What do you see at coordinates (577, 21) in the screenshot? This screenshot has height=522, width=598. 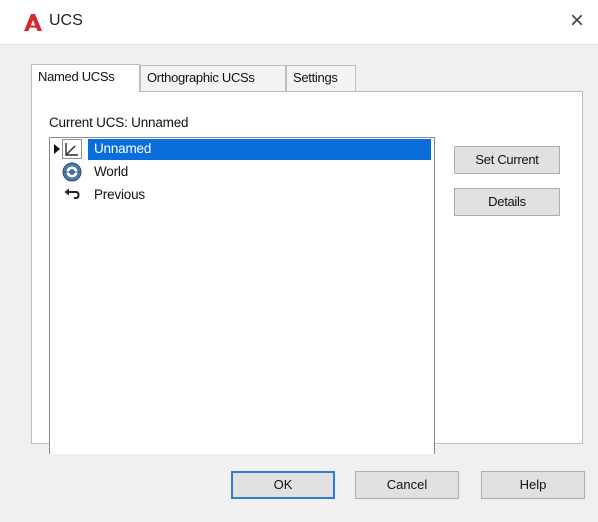 I see `close-button: ×` at bounding box center [577, 21].